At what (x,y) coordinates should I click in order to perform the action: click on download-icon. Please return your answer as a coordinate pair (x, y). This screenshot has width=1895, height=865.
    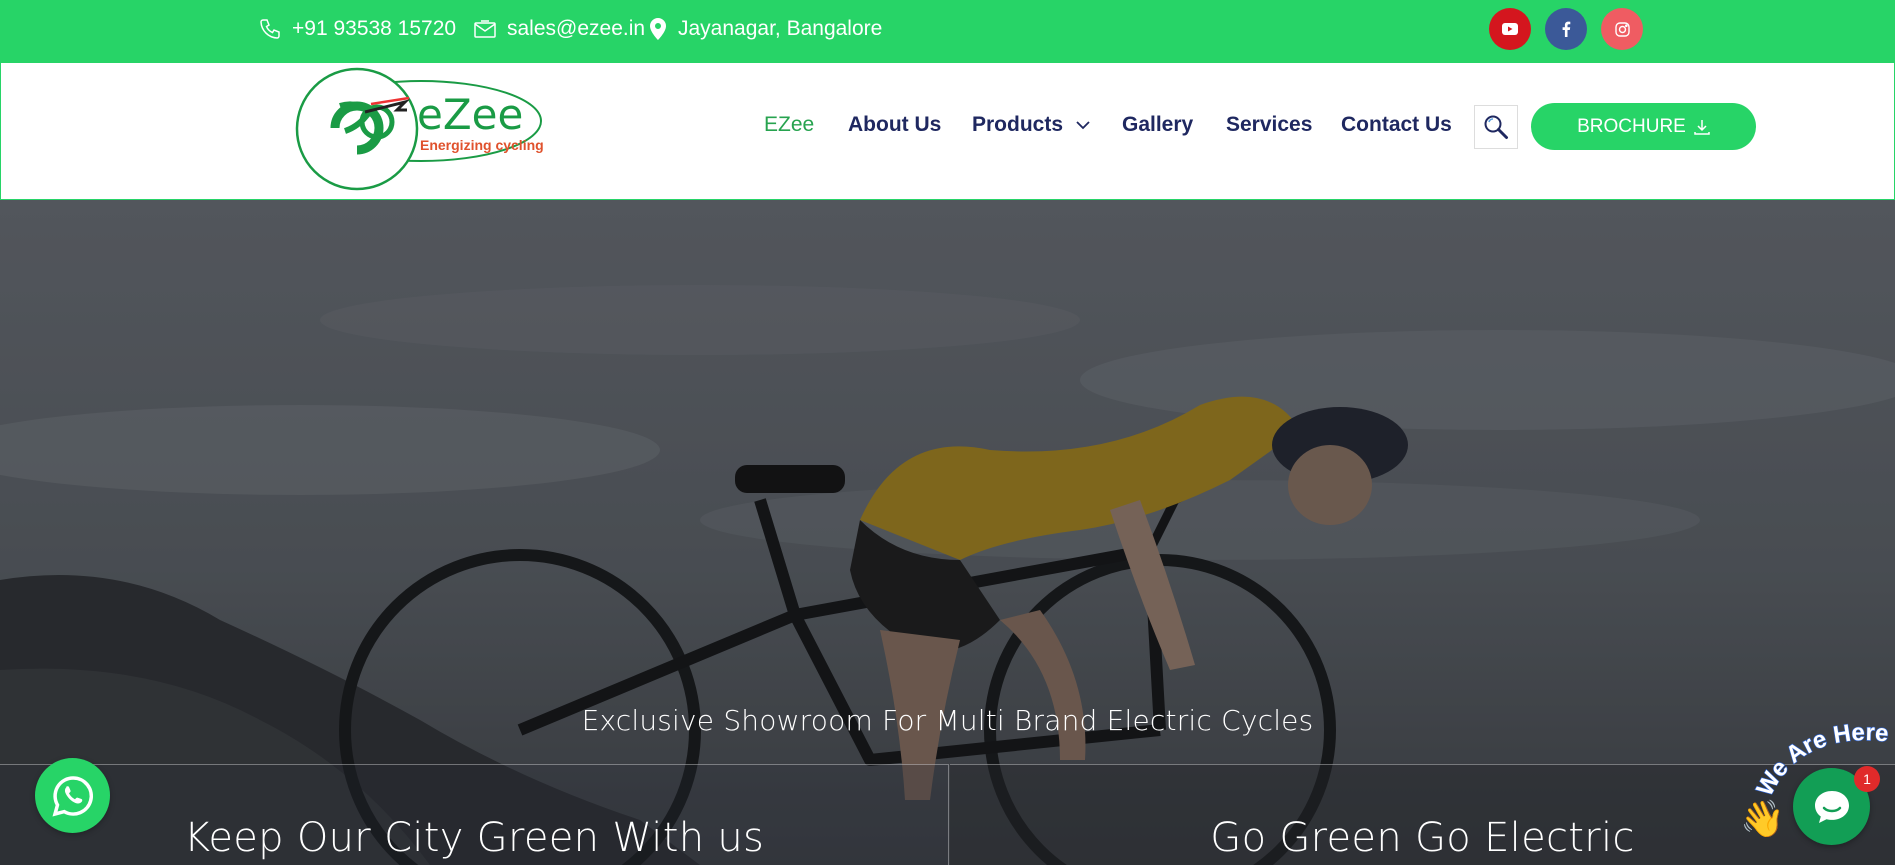
    Looking at the image, I should click on (1702, 127).